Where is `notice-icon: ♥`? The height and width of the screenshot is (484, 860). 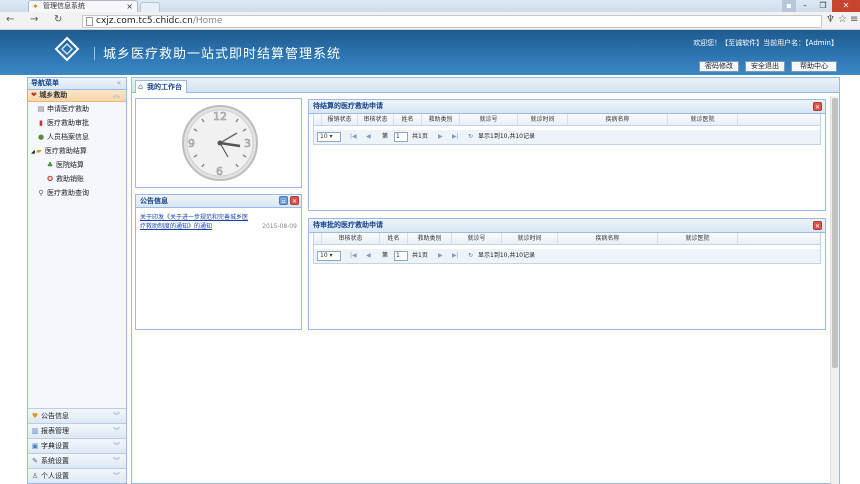 notice-icon: ♥ is located at coordinates (35, 416).